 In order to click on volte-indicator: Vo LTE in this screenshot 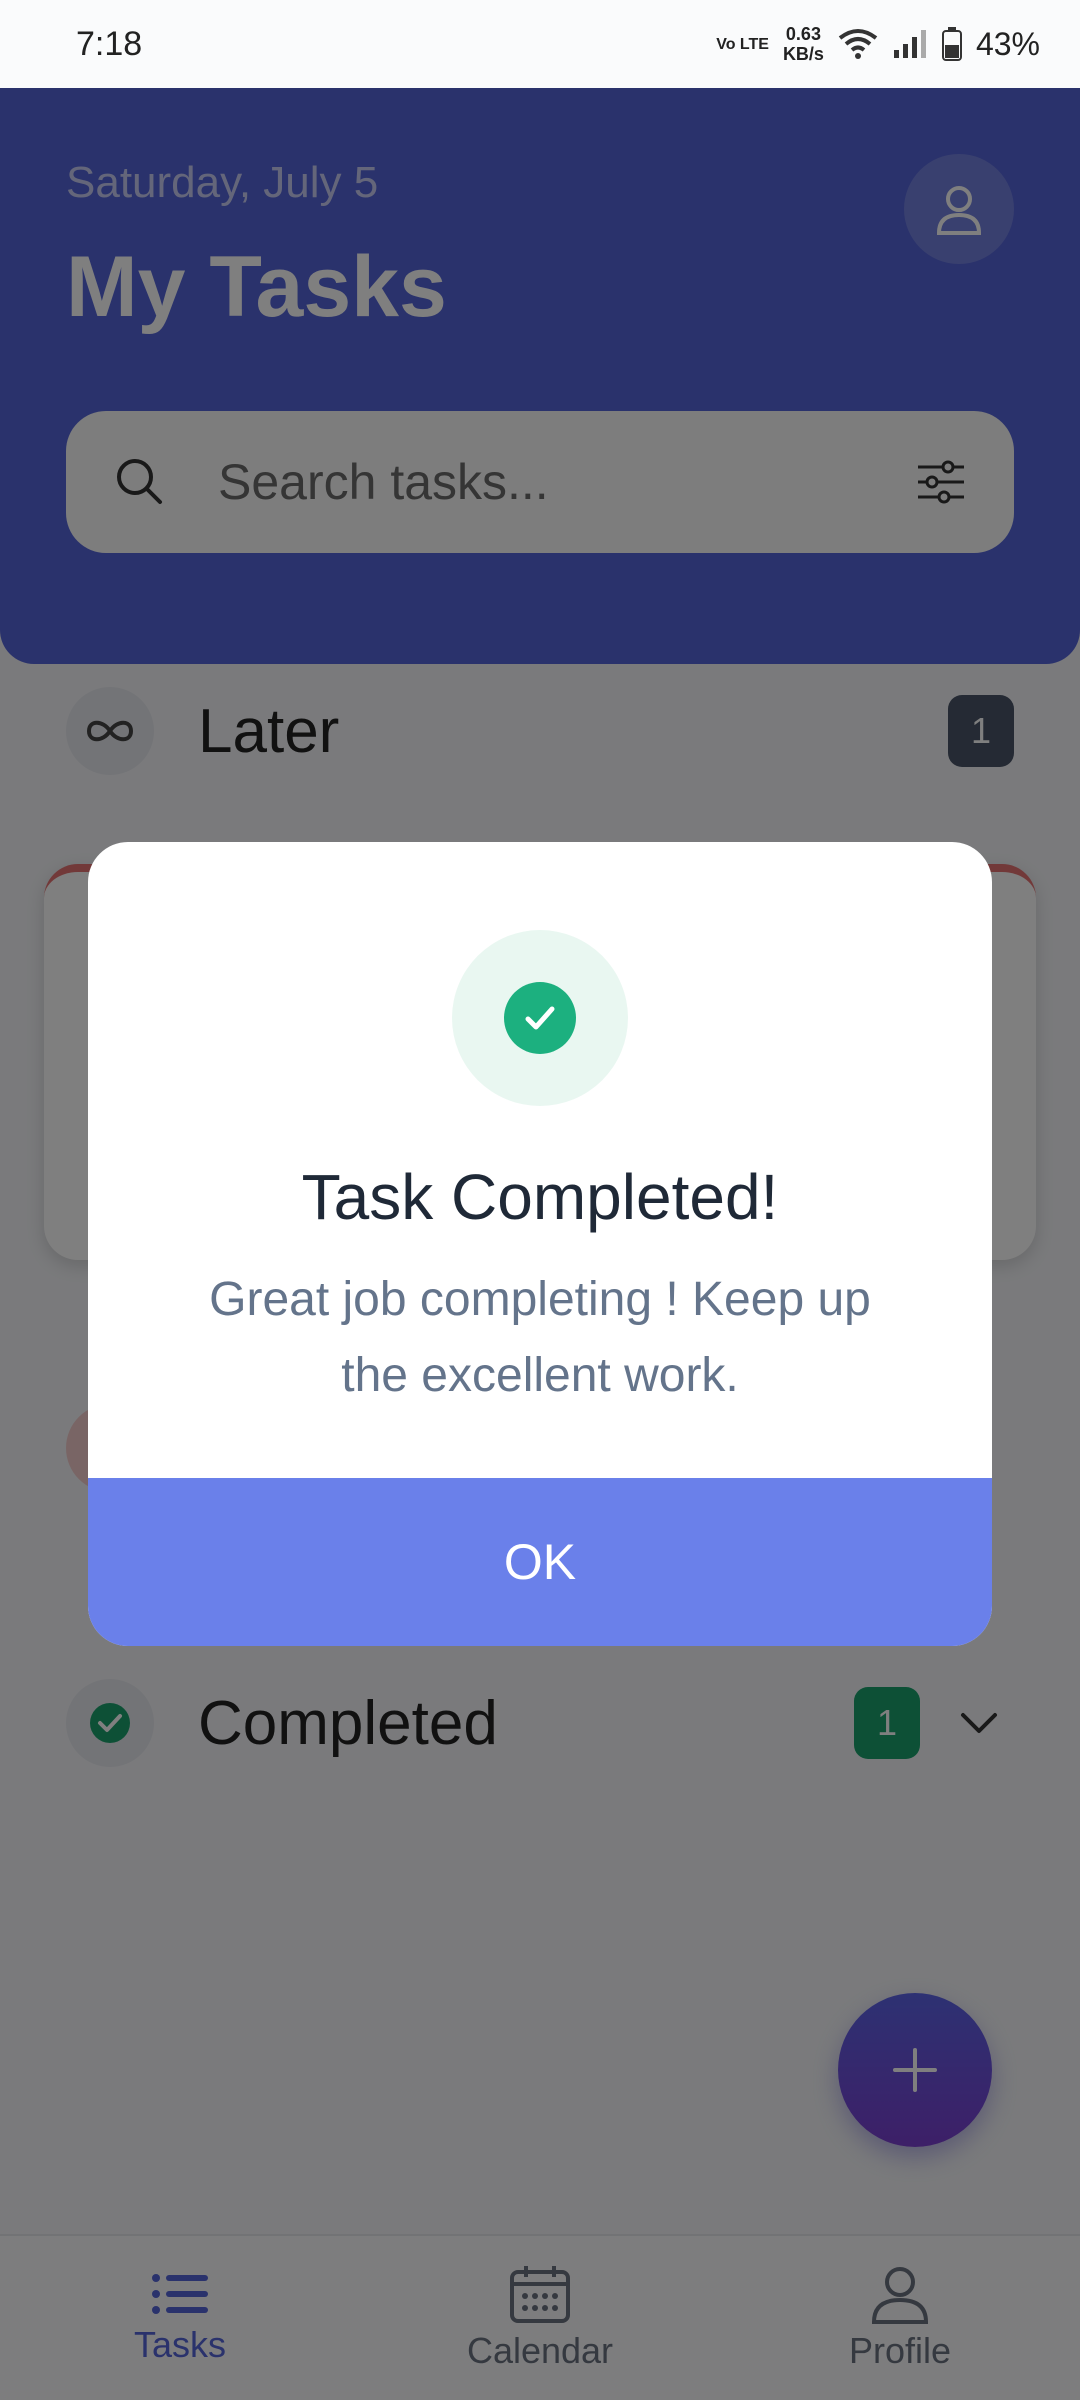, I will do `click(742, 44)`.